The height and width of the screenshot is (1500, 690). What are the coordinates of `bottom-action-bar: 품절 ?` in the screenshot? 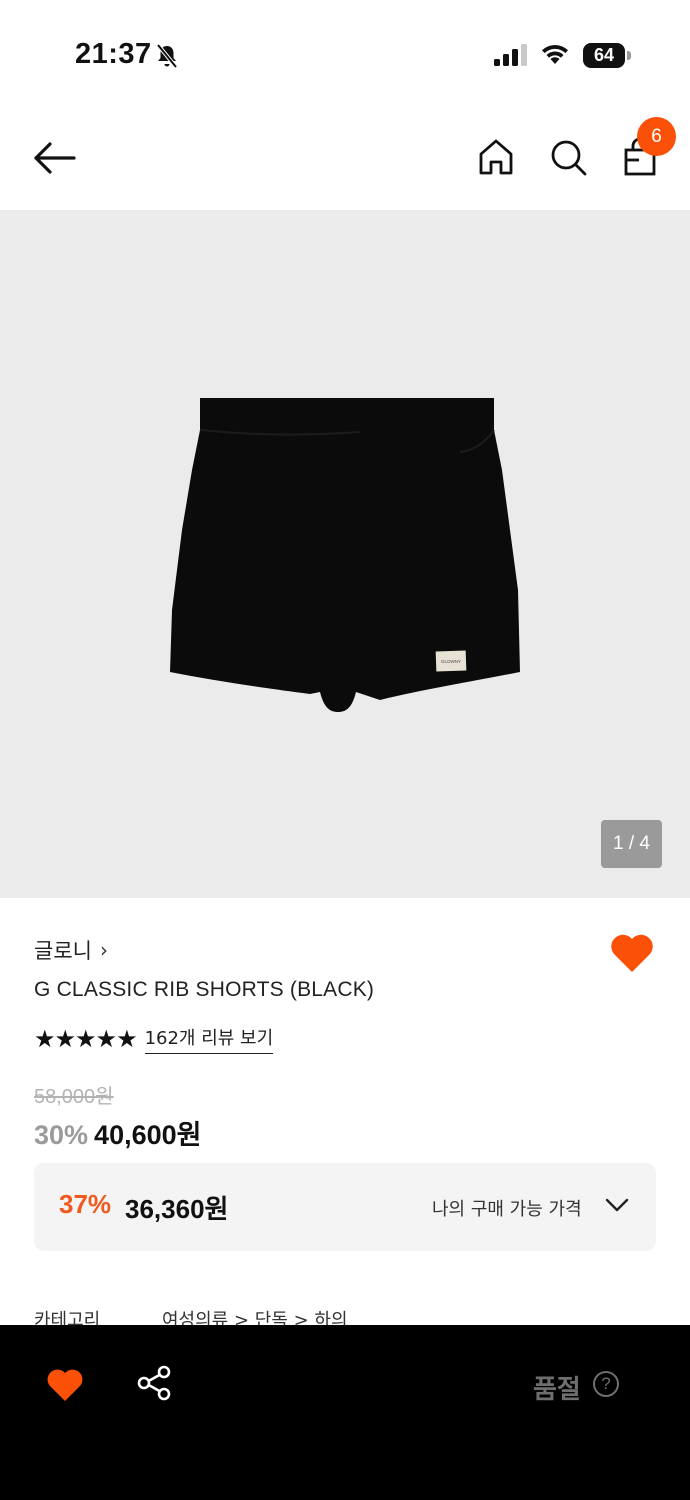 It's located at (345, 1412).